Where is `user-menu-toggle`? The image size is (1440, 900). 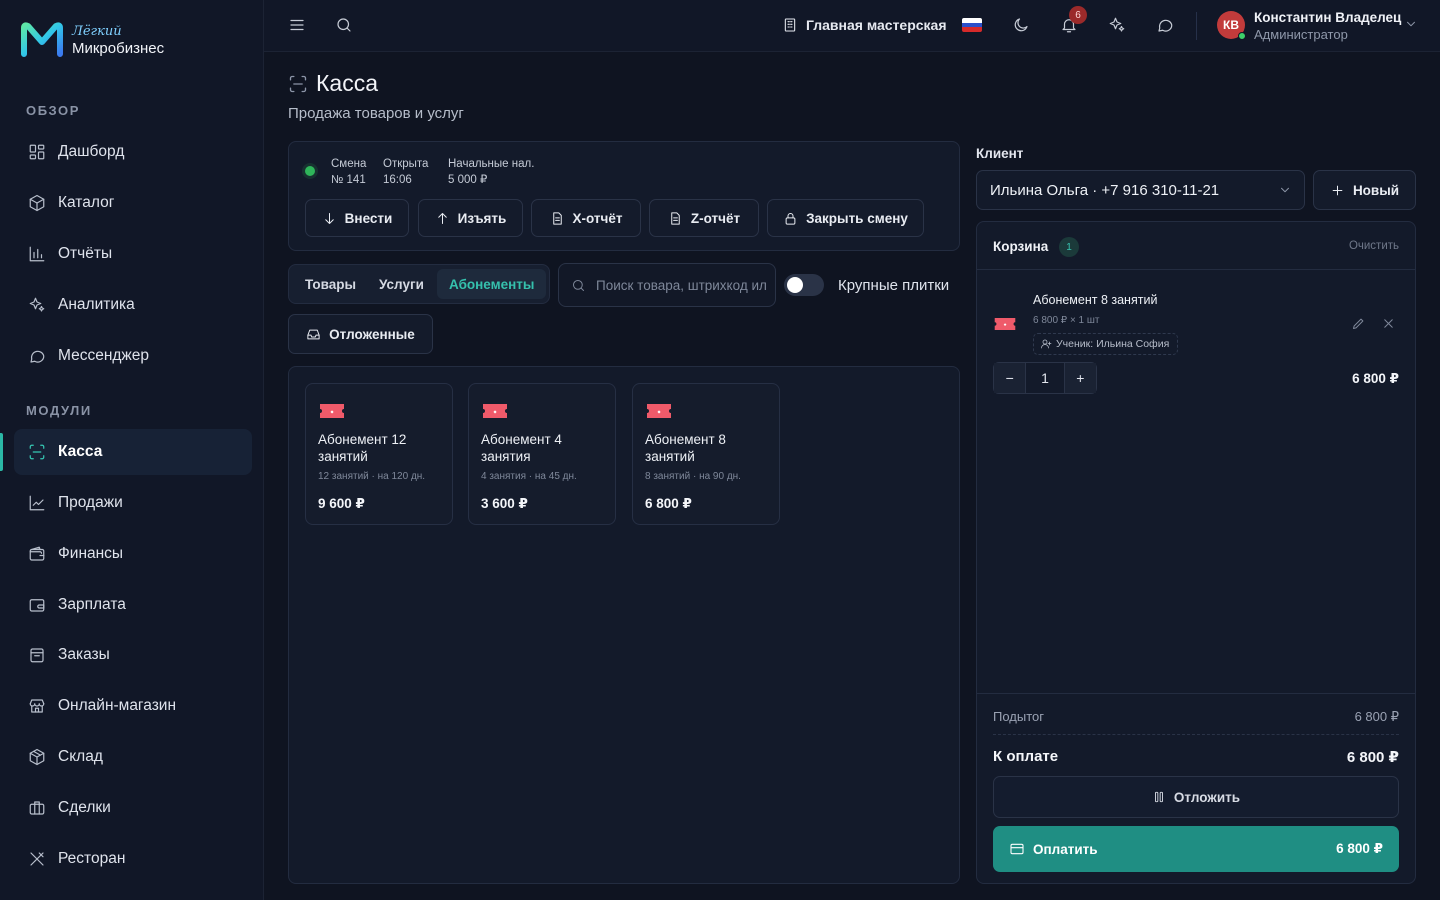 user-menu-toggle is located at coordinates (1411, 24).